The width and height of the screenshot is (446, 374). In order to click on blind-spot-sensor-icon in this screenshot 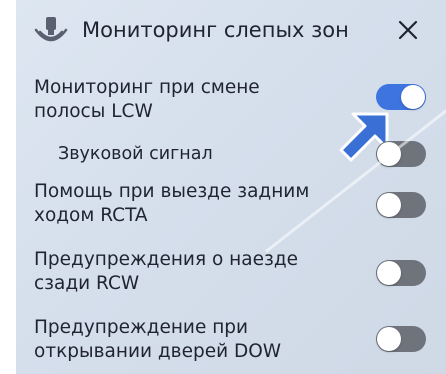, I will do `click(51, 29)`.